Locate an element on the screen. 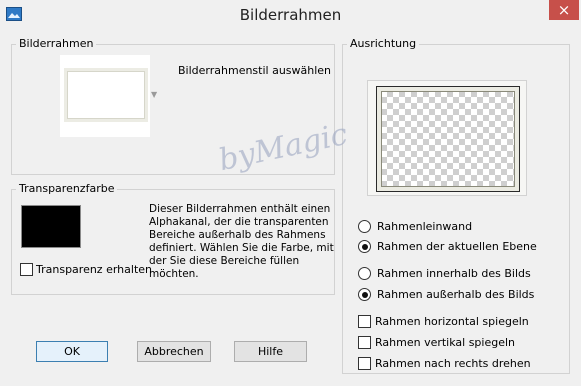  radio-current-layer-label: Rahmen der aktuellen Ebene is located at coordinates (457, 246).